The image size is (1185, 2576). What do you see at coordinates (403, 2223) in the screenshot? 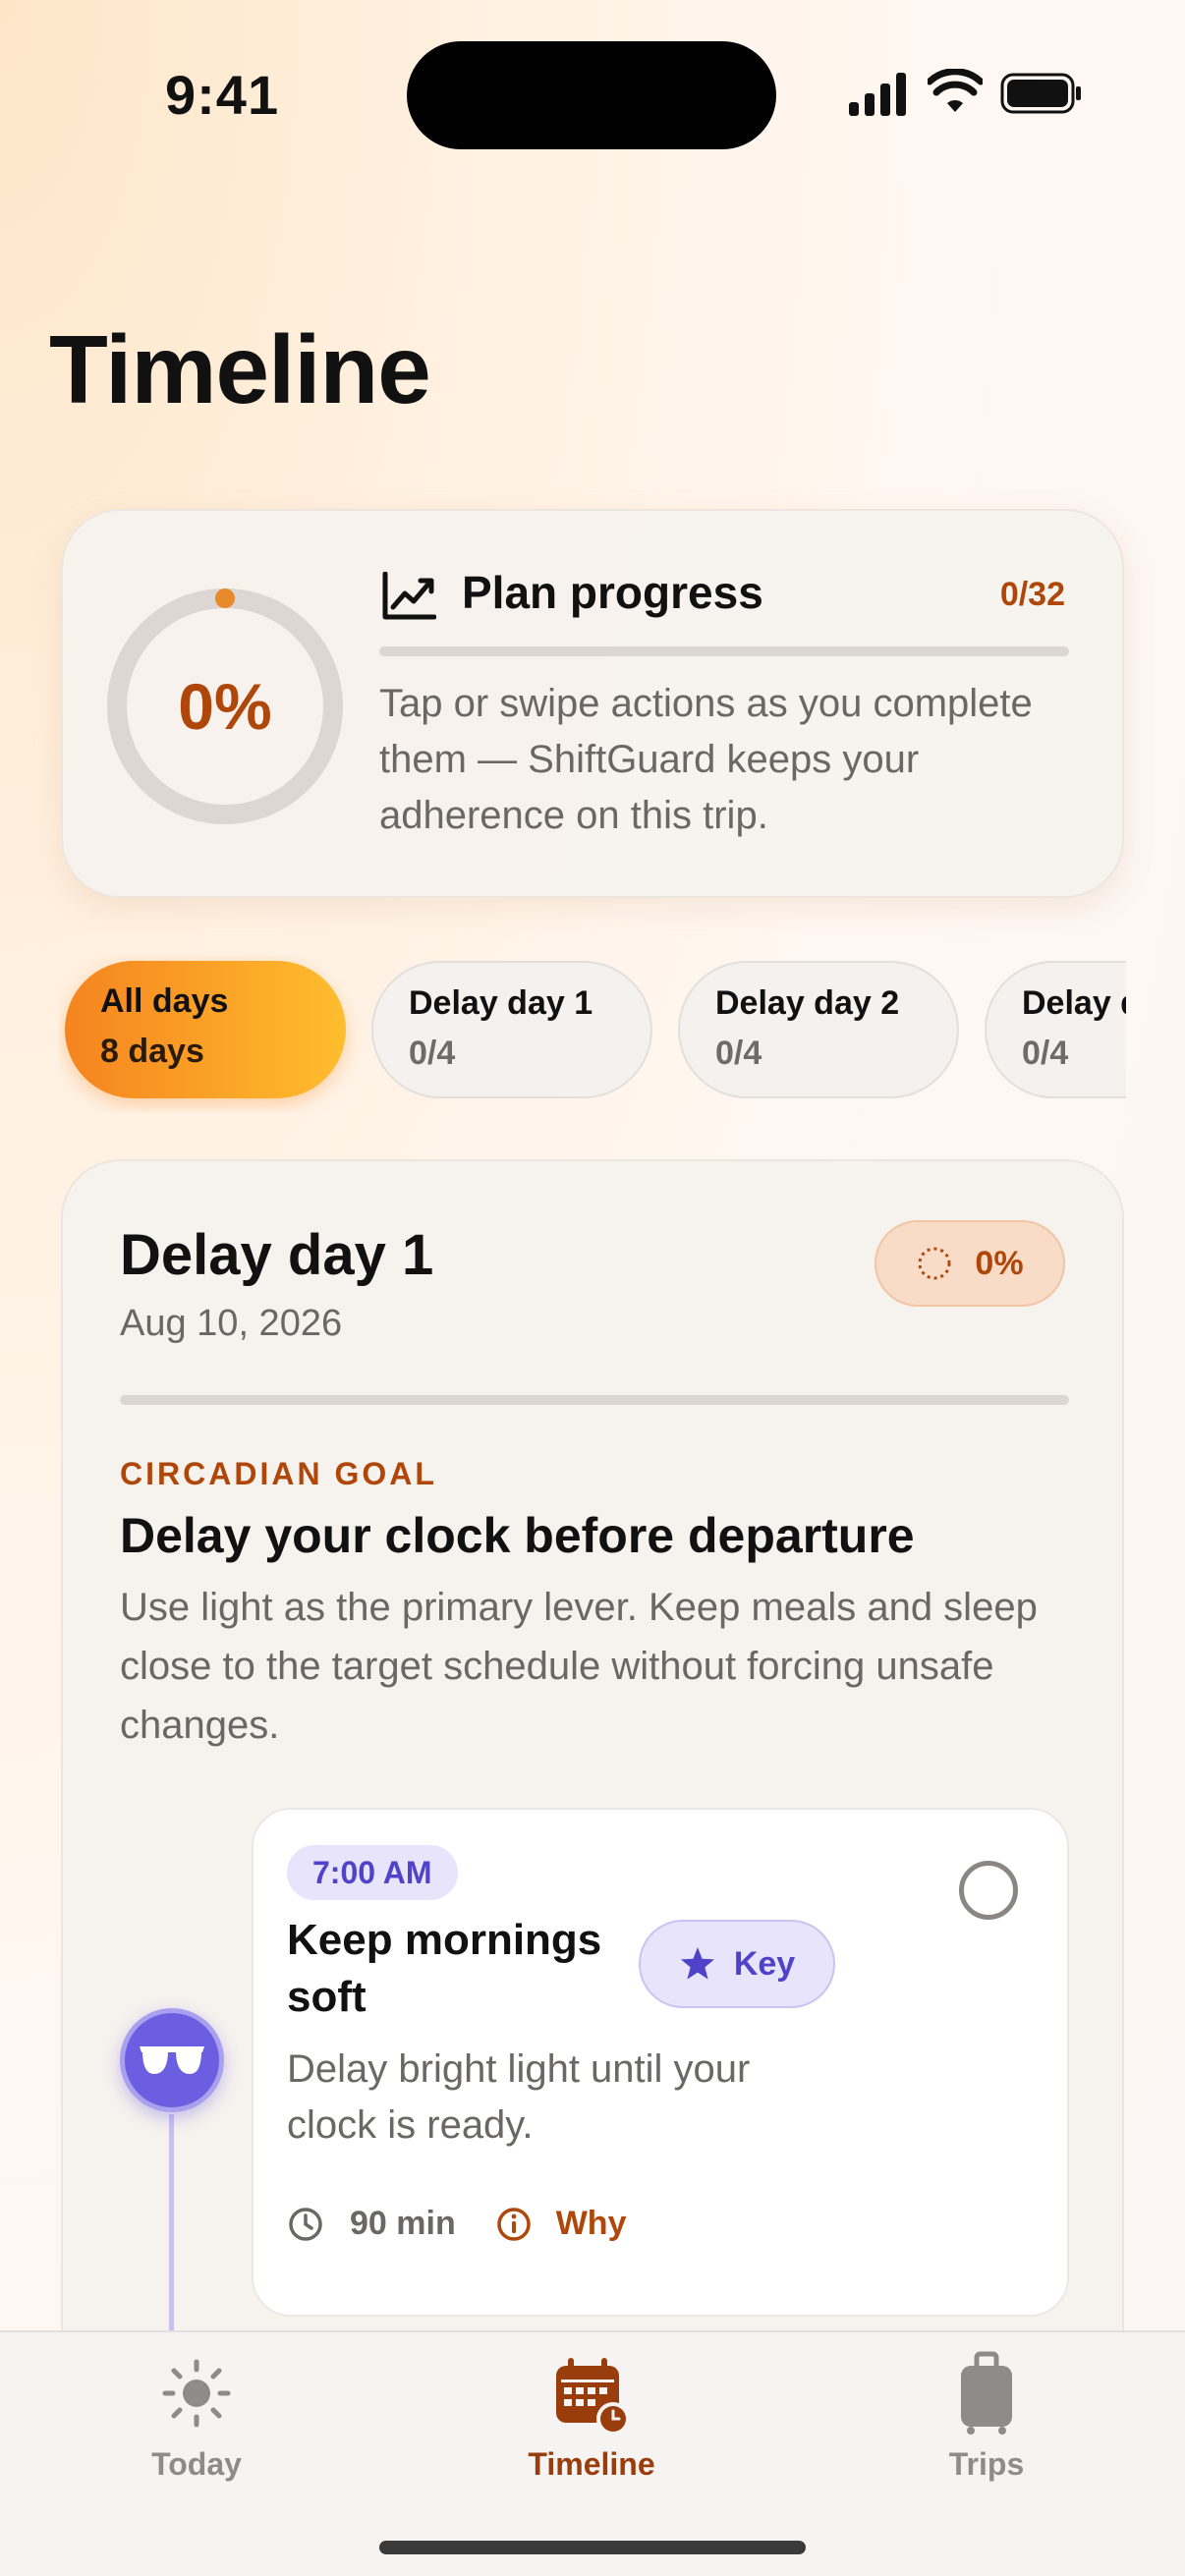
I see `action-duration: 90 min` at bounding box center [403, 2223].